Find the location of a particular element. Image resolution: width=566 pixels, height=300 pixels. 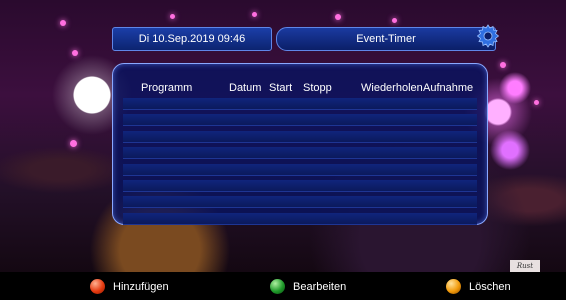

red-button-icon is located at coordinates (97, 286).